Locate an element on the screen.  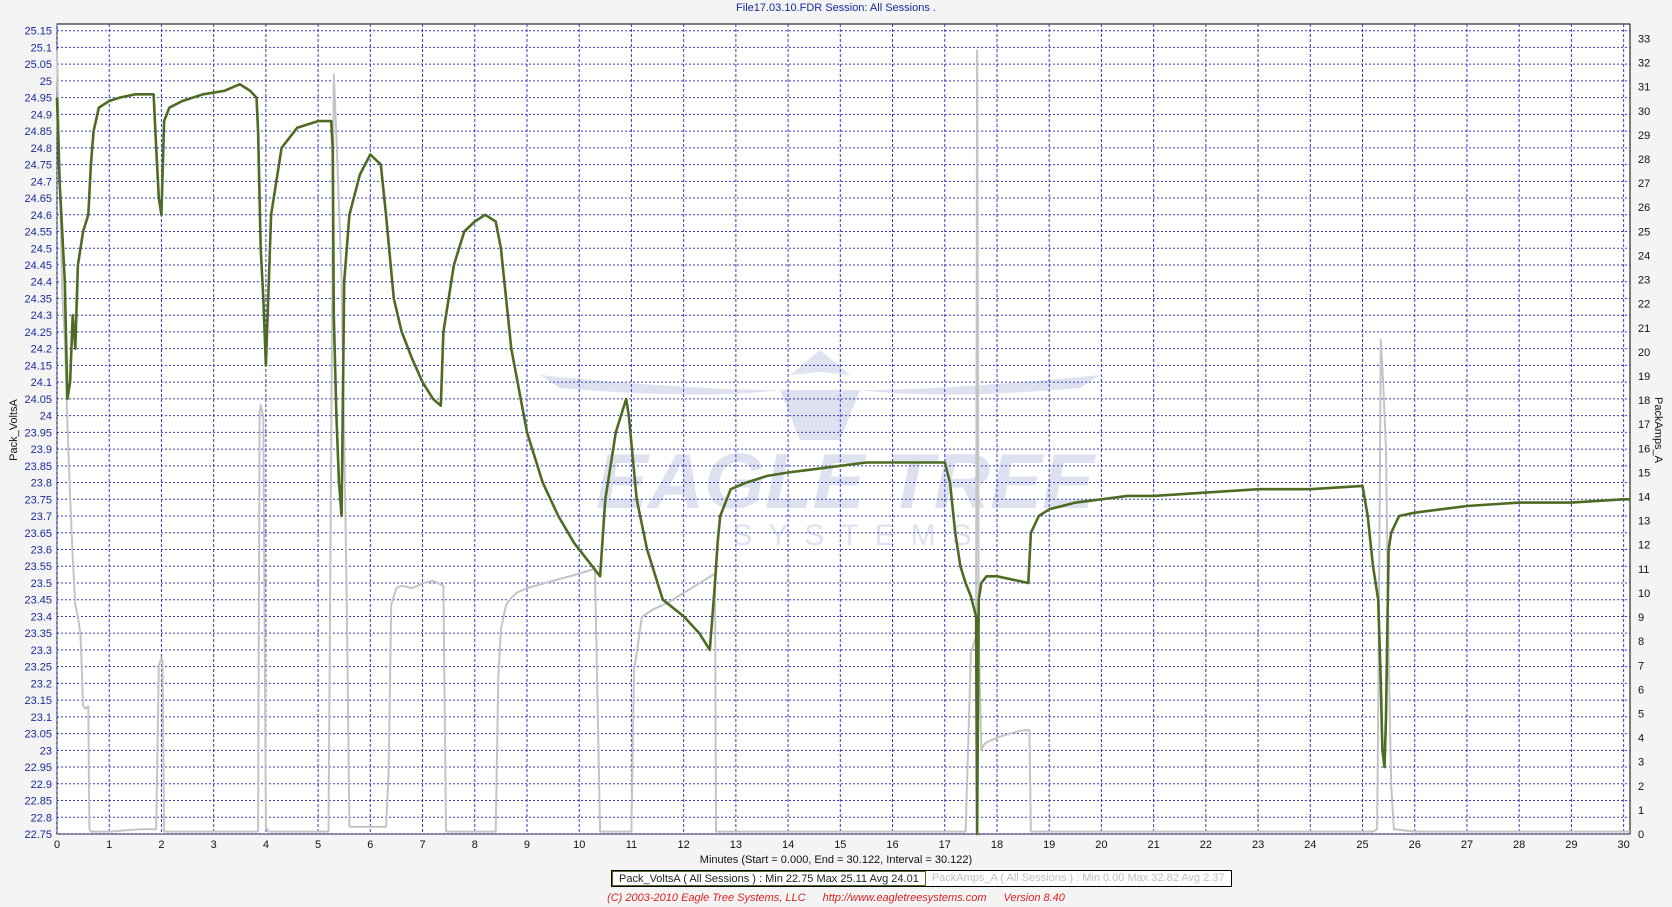
x-tick-label: 6 is located at coordinates (370, 845).